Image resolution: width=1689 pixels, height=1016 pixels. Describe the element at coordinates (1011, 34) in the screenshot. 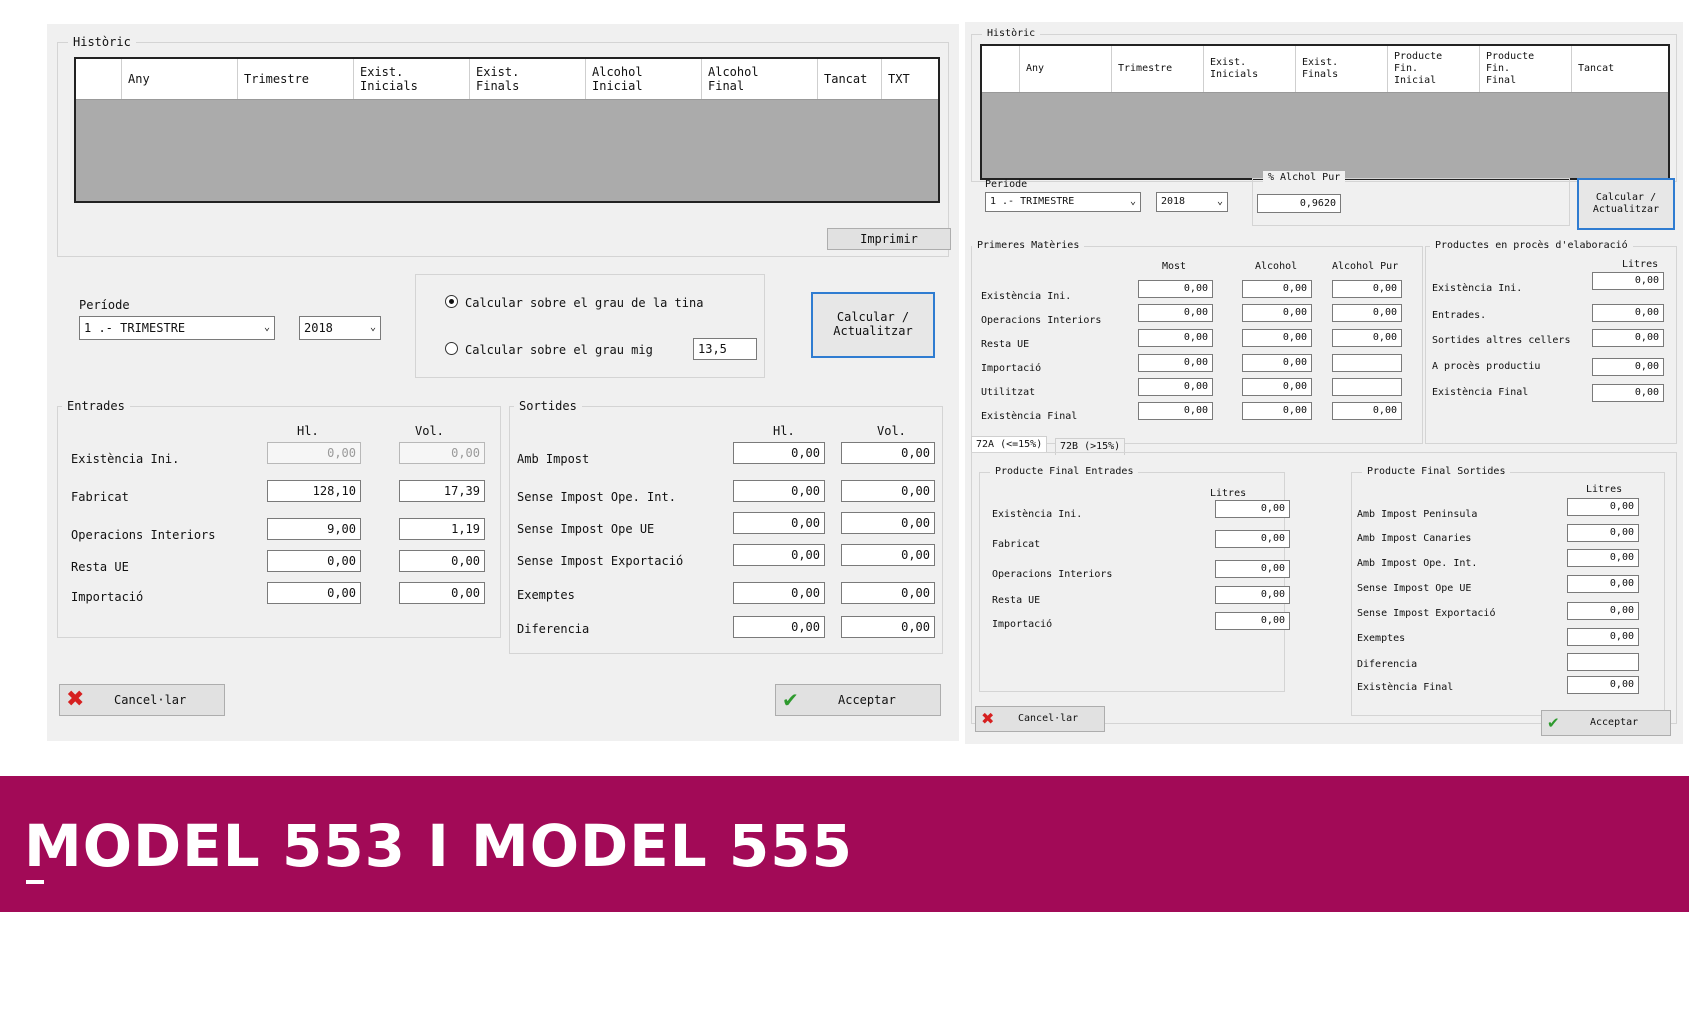

I see `historic-label: Històric` at that location.